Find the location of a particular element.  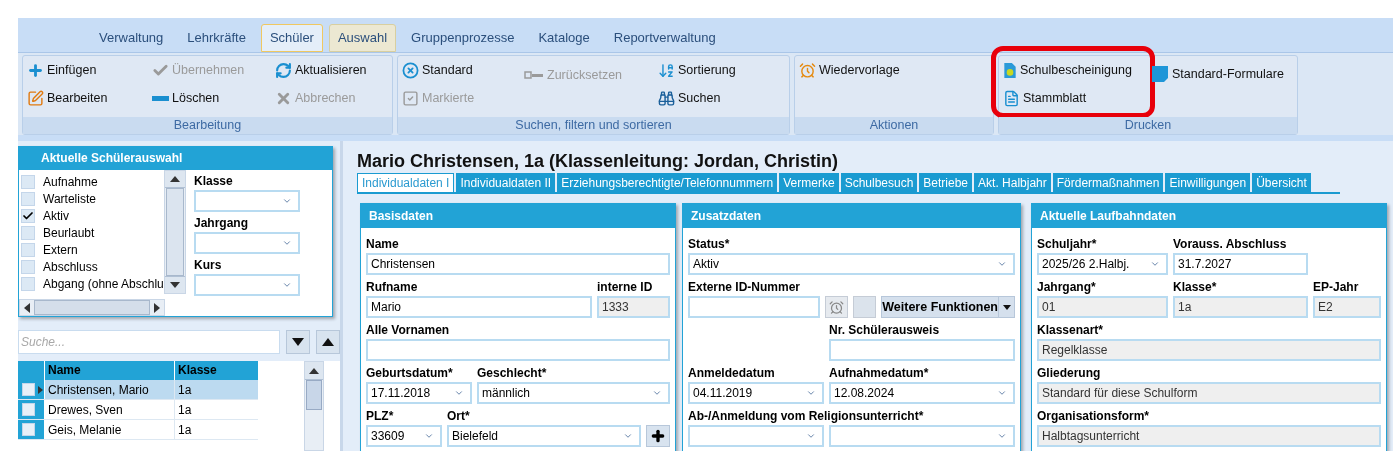

ribbon-button: Schulbescheinigung is located at coordinates (1067, 70).